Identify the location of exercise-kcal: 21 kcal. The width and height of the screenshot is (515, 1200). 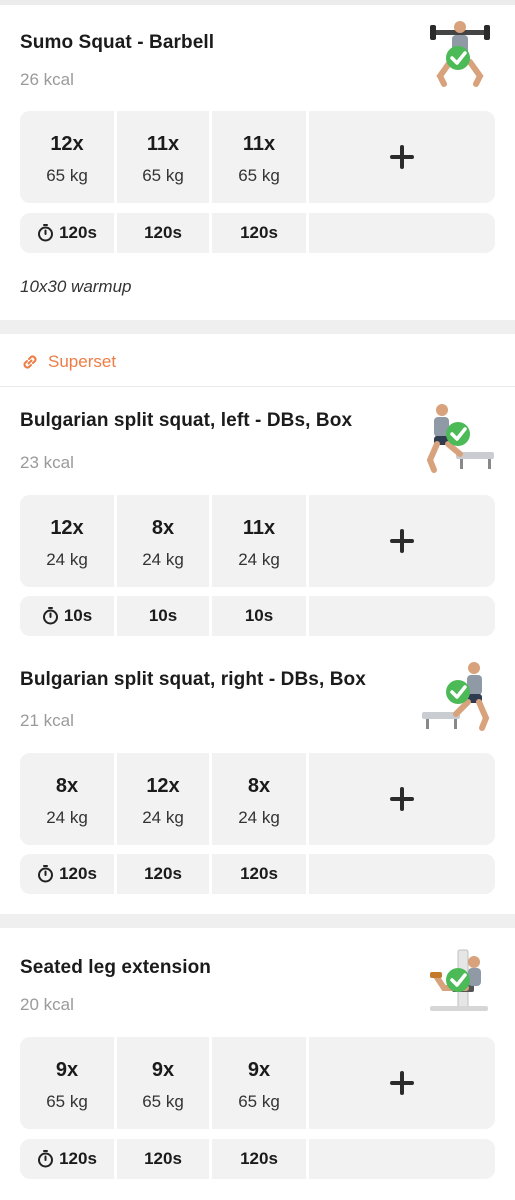
(47, 720).